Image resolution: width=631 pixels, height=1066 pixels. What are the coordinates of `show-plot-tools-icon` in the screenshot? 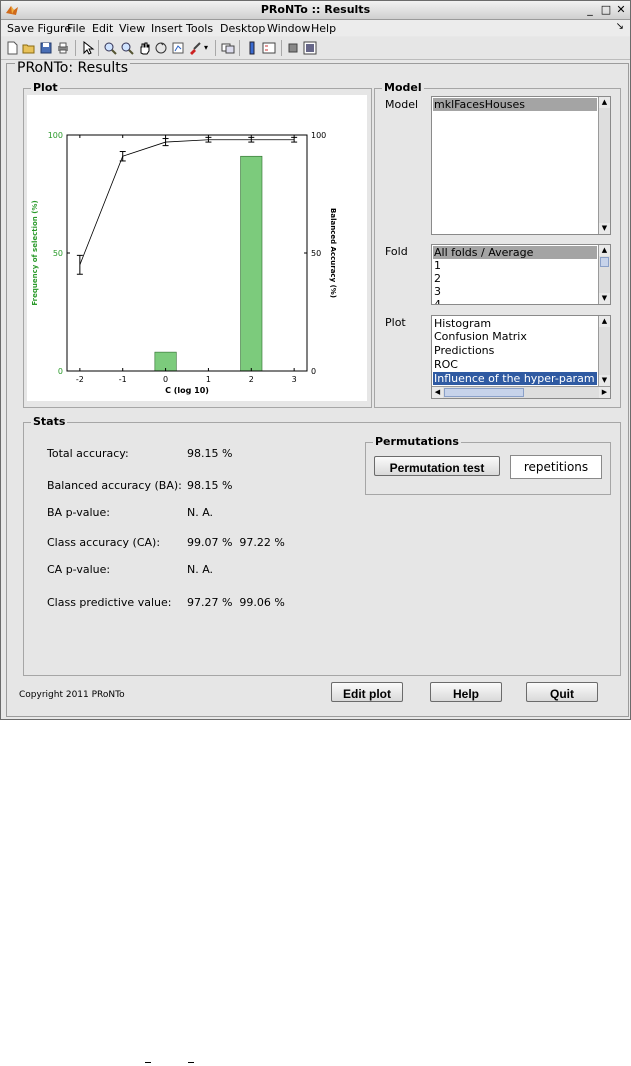 It's located at (310, 48).